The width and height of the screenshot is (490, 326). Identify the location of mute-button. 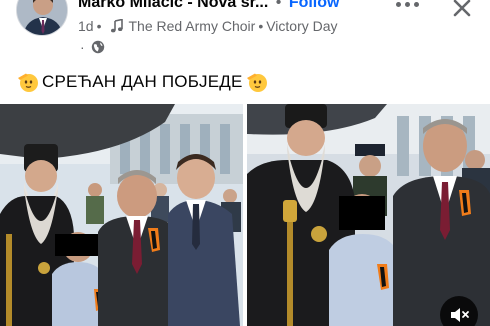
(459, 311).